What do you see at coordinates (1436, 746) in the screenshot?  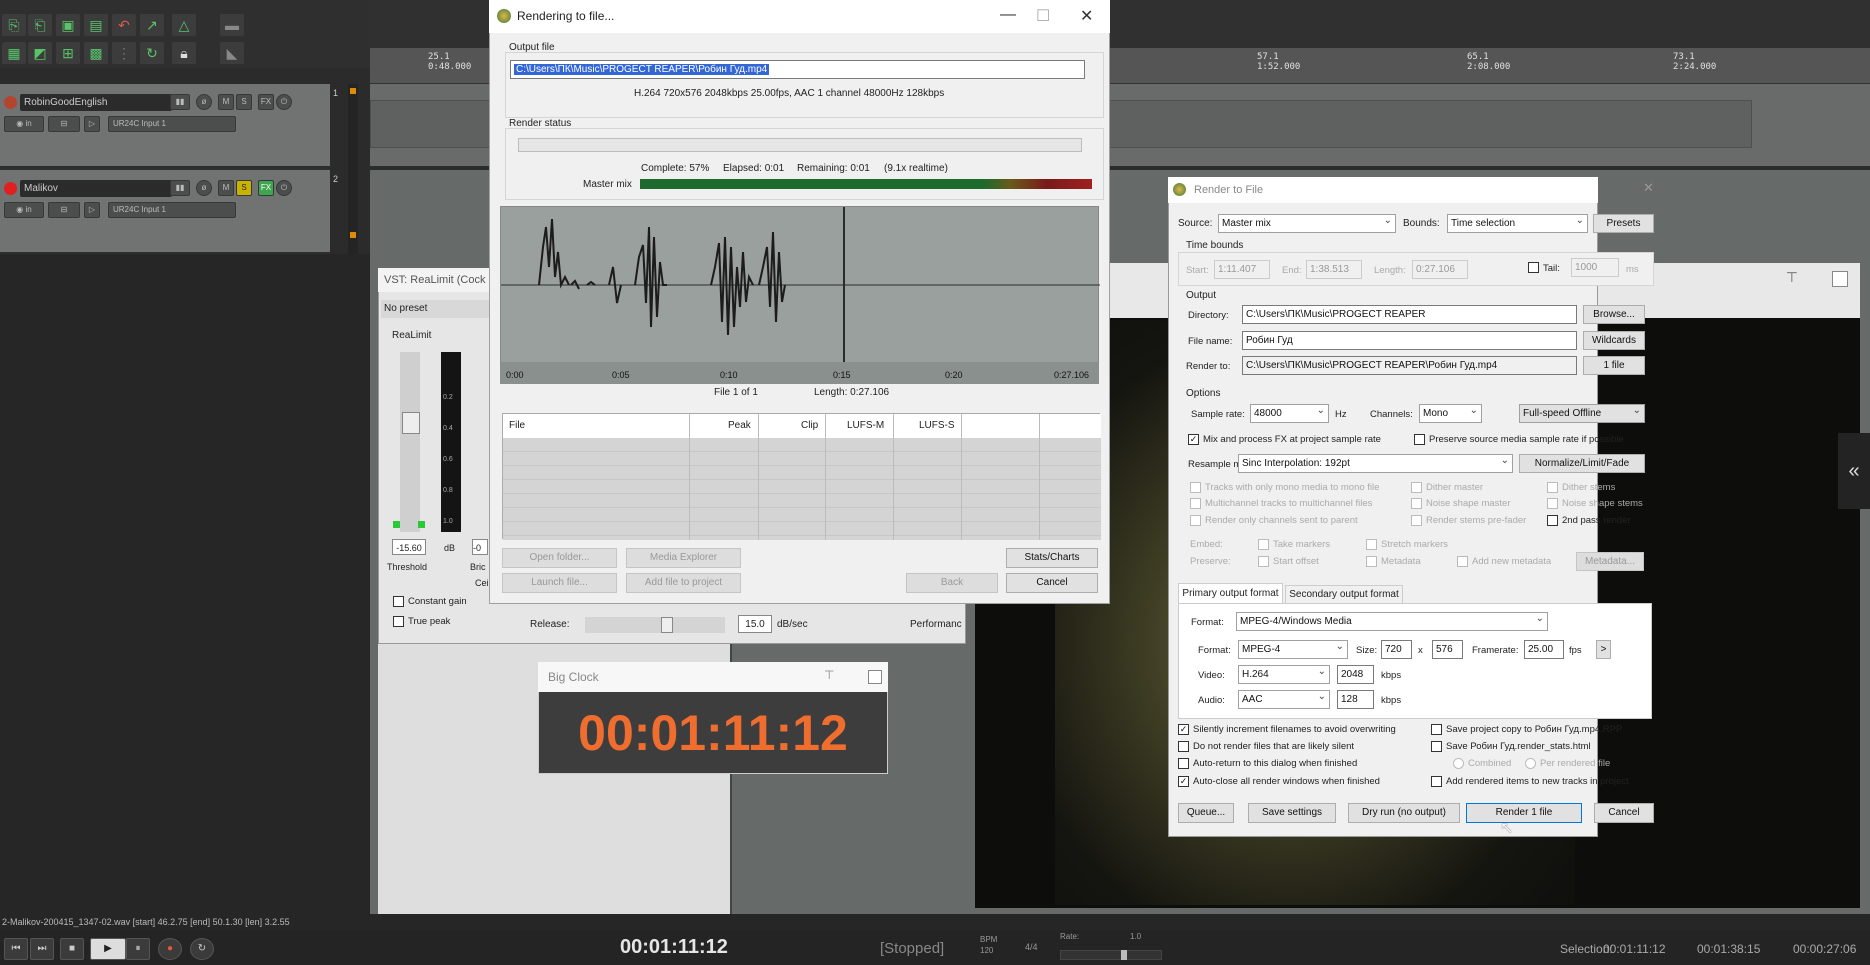 I see `save-stats-checkbox` at bounding box center [1436, 746].